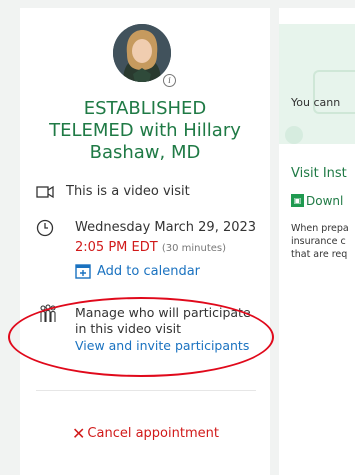 This screenshot has height=475, width=355. What do you see at coordinates (316, 102) in the screenshot?
I see `cannot-join-text: You cann` at bounding box center [316, 102].